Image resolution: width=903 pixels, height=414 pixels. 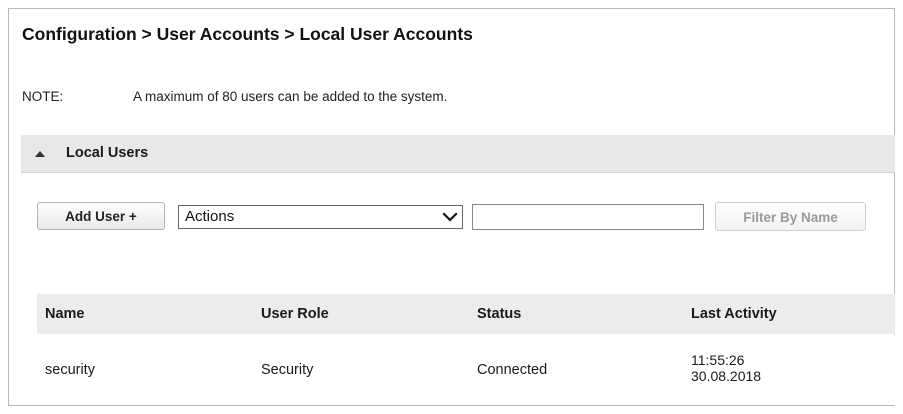 What do you see at coordinates (320, 217) in the screenshot?
I see `actions-select: Actions` at bounding box center [320, 217].